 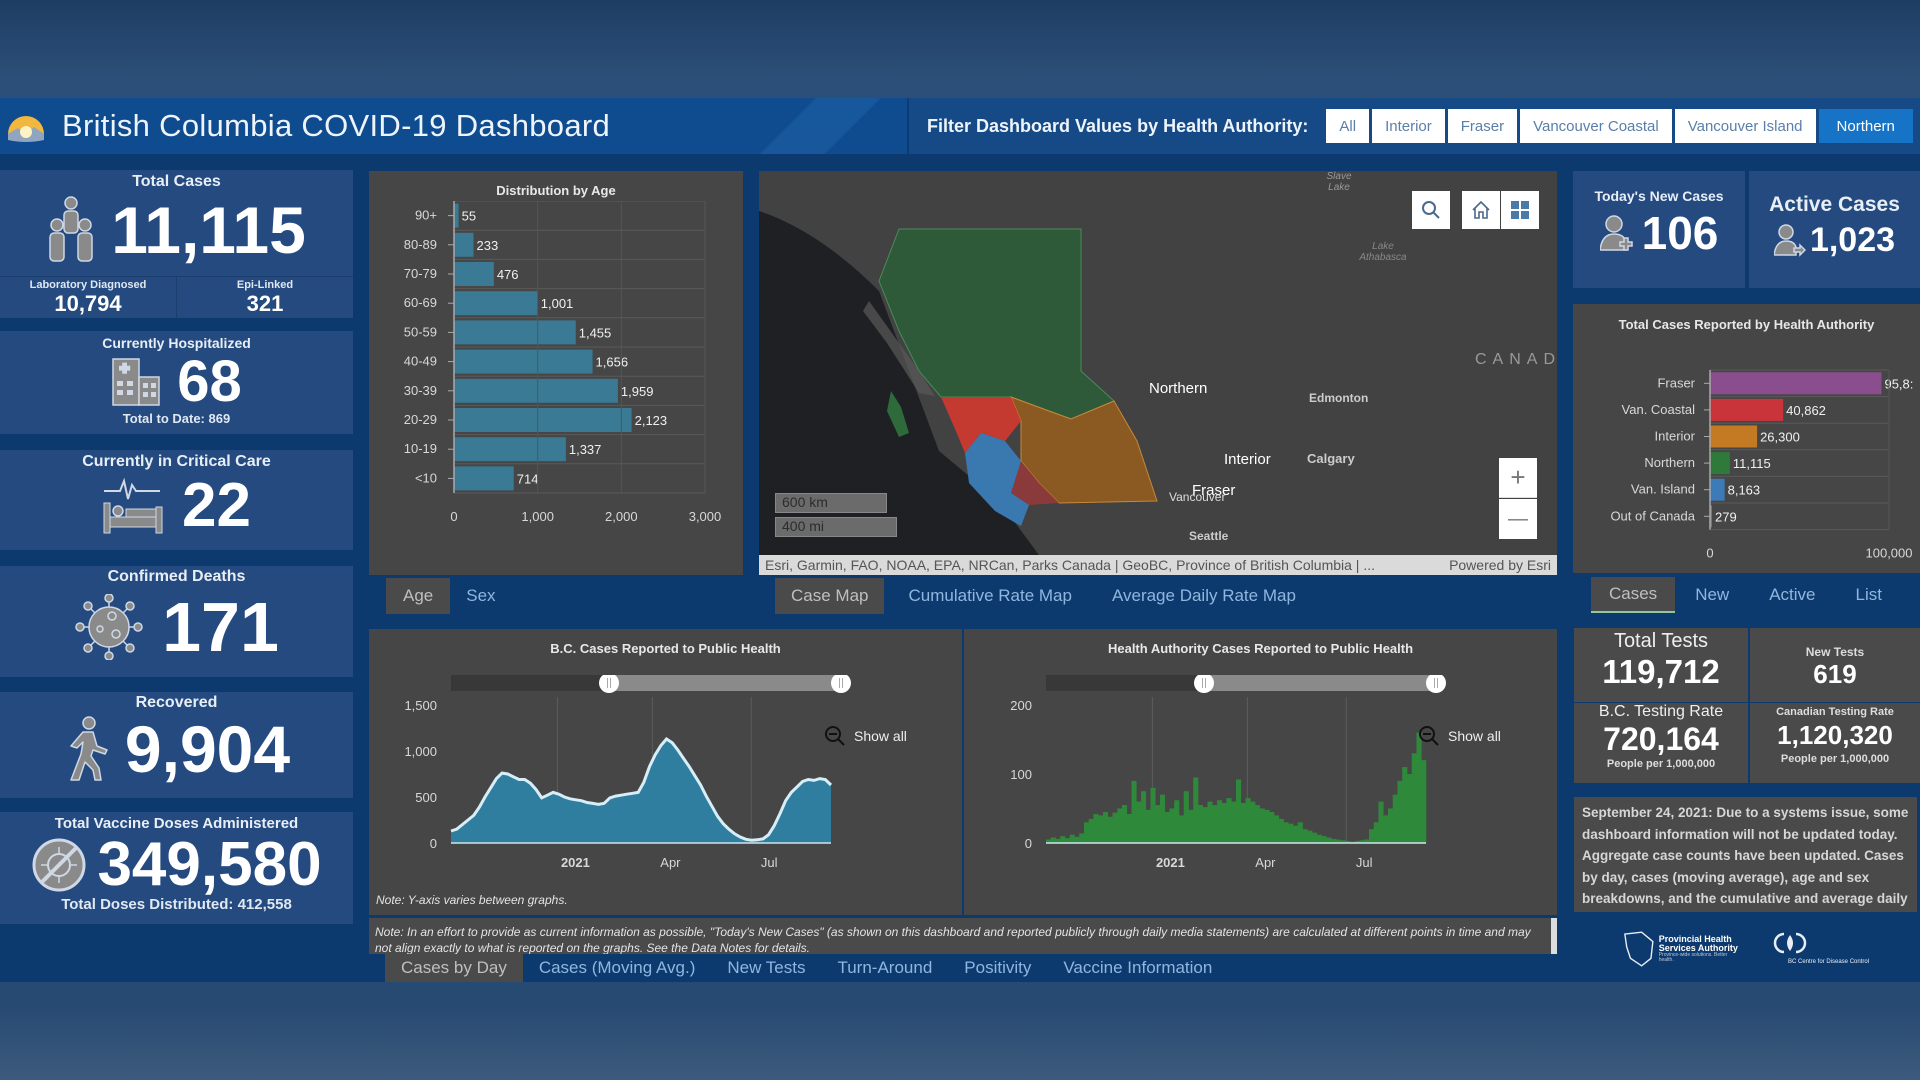 What do you see at coordinates (71, 229) in the screenshot?
I see `people-group-icon` at bounding box center [71, 229].